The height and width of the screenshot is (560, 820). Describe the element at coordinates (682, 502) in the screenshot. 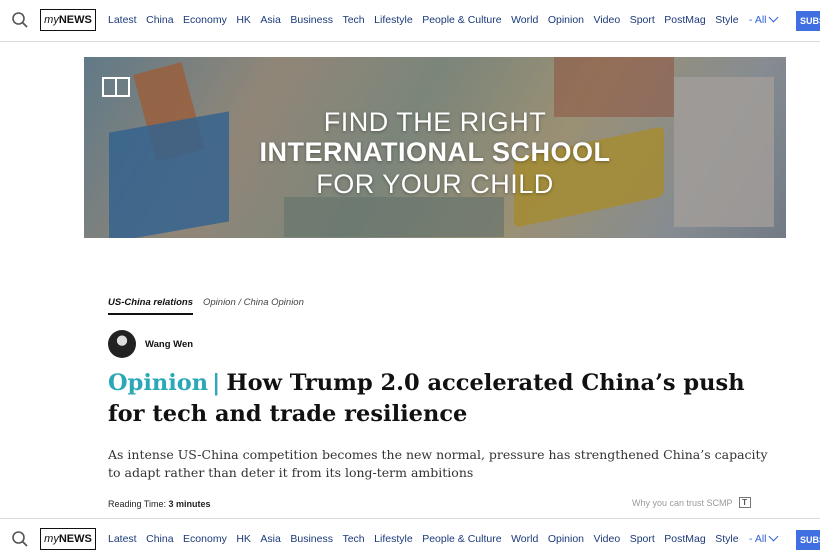

I see `trust-label: Why you can trust SCMP` at that location.